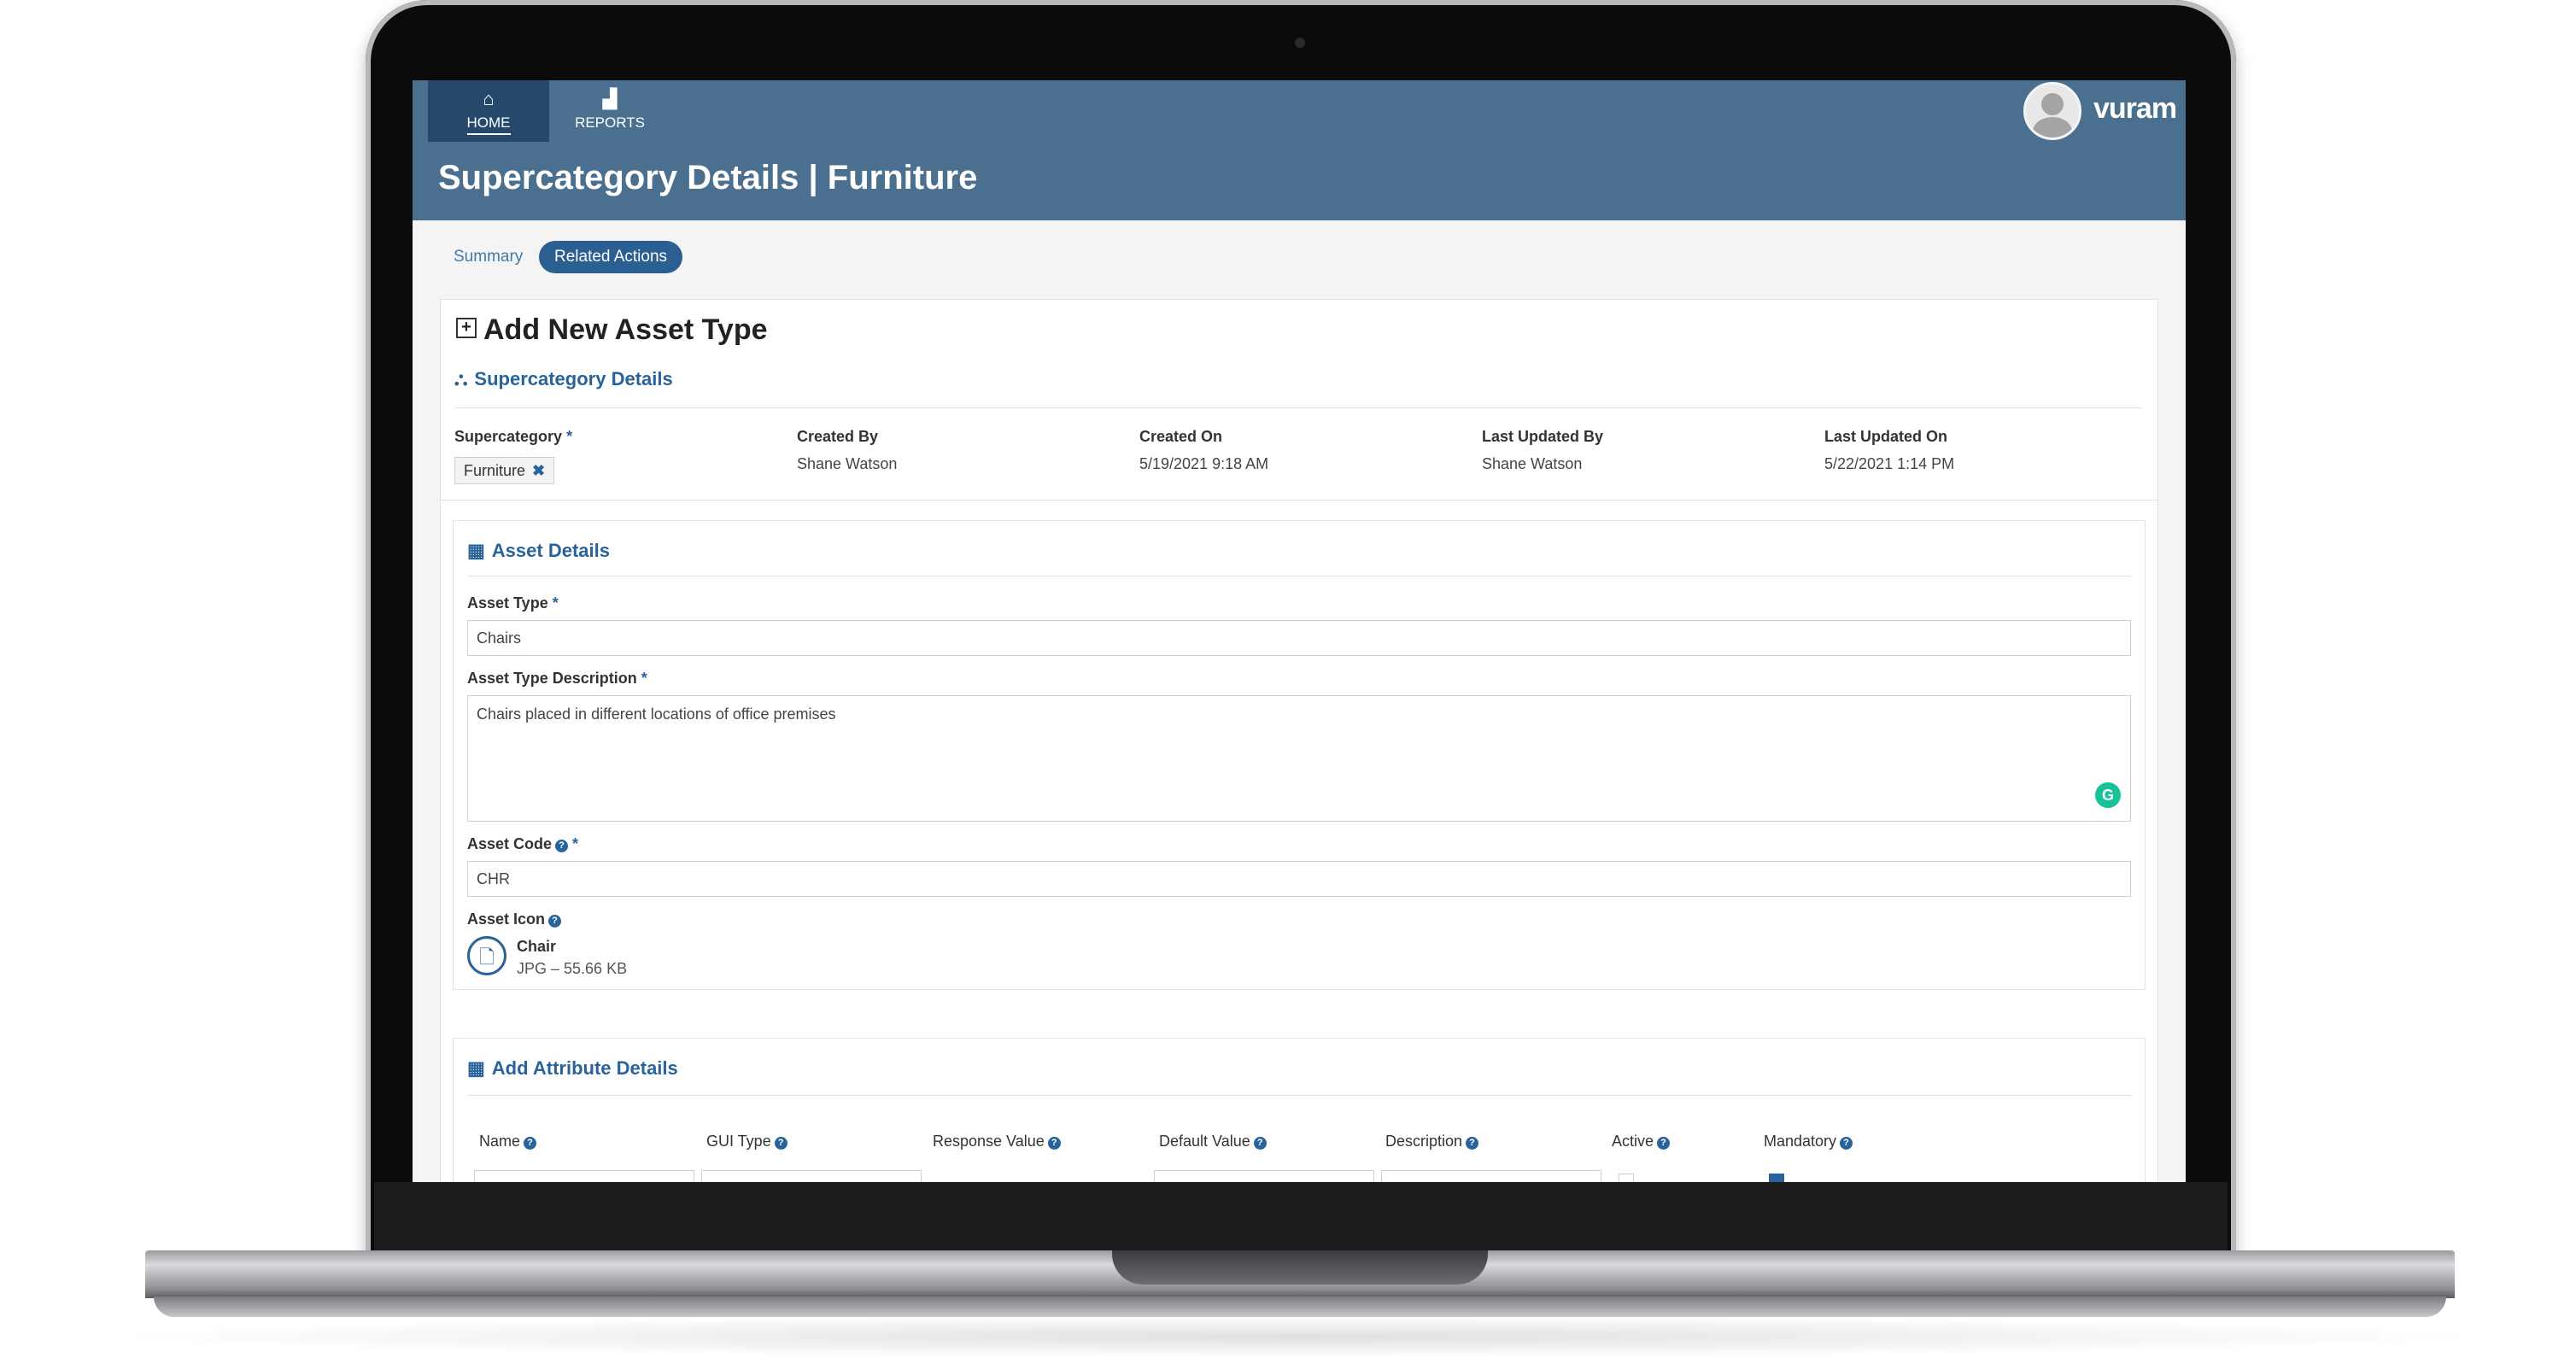 The height and width of the screenshot is (1364, 2576). I want to click on asset-type-label: Asset Type *, so click(513, 603).